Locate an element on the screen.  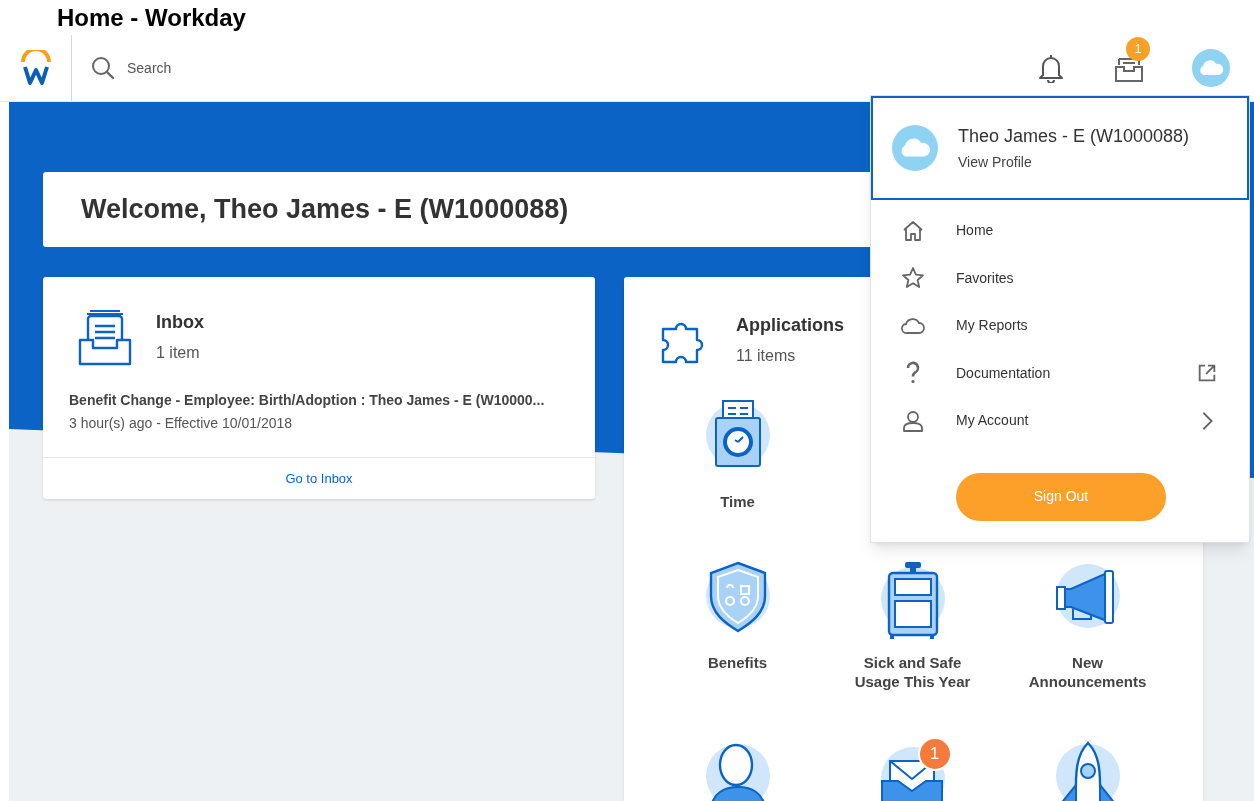
card-title: Inbox is located at coordinates (180, 322).